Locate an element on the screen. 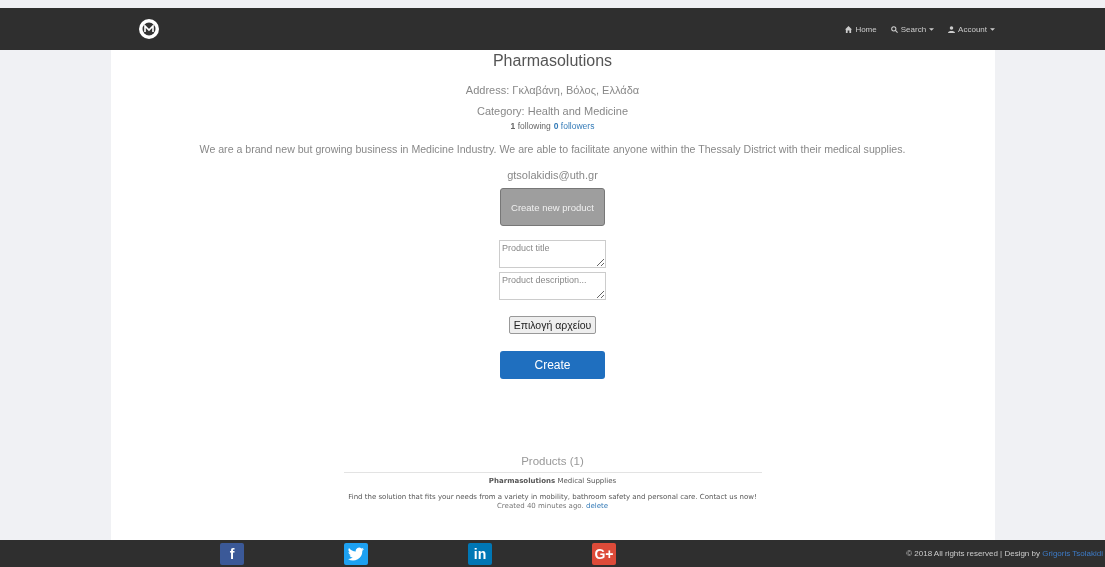 Image resolution: width=1105 pixels, height=567 pixels. logo-icon is located at coordinates (149, 29).